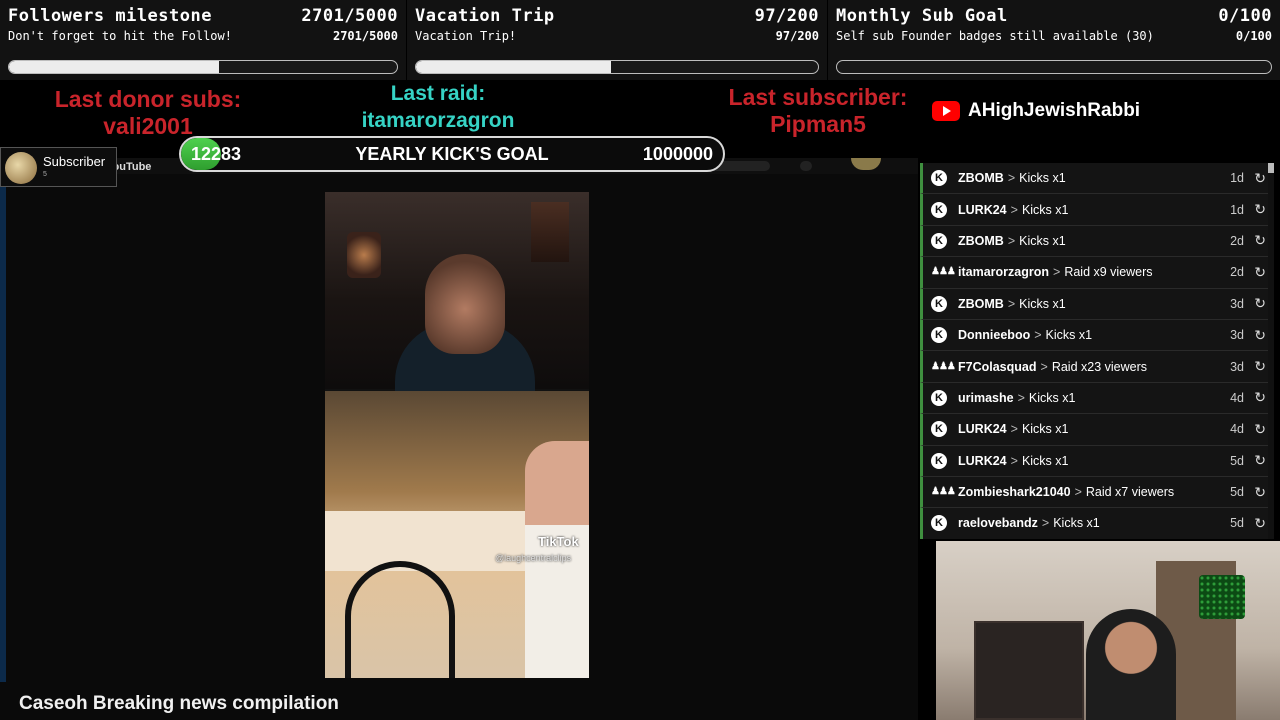  What do you see at coordinates (1097, 241) in the screenshot?
I see `event-row: K ZBOMB > Kicks x1 2d ↻` at bounding box center [1097, 241].